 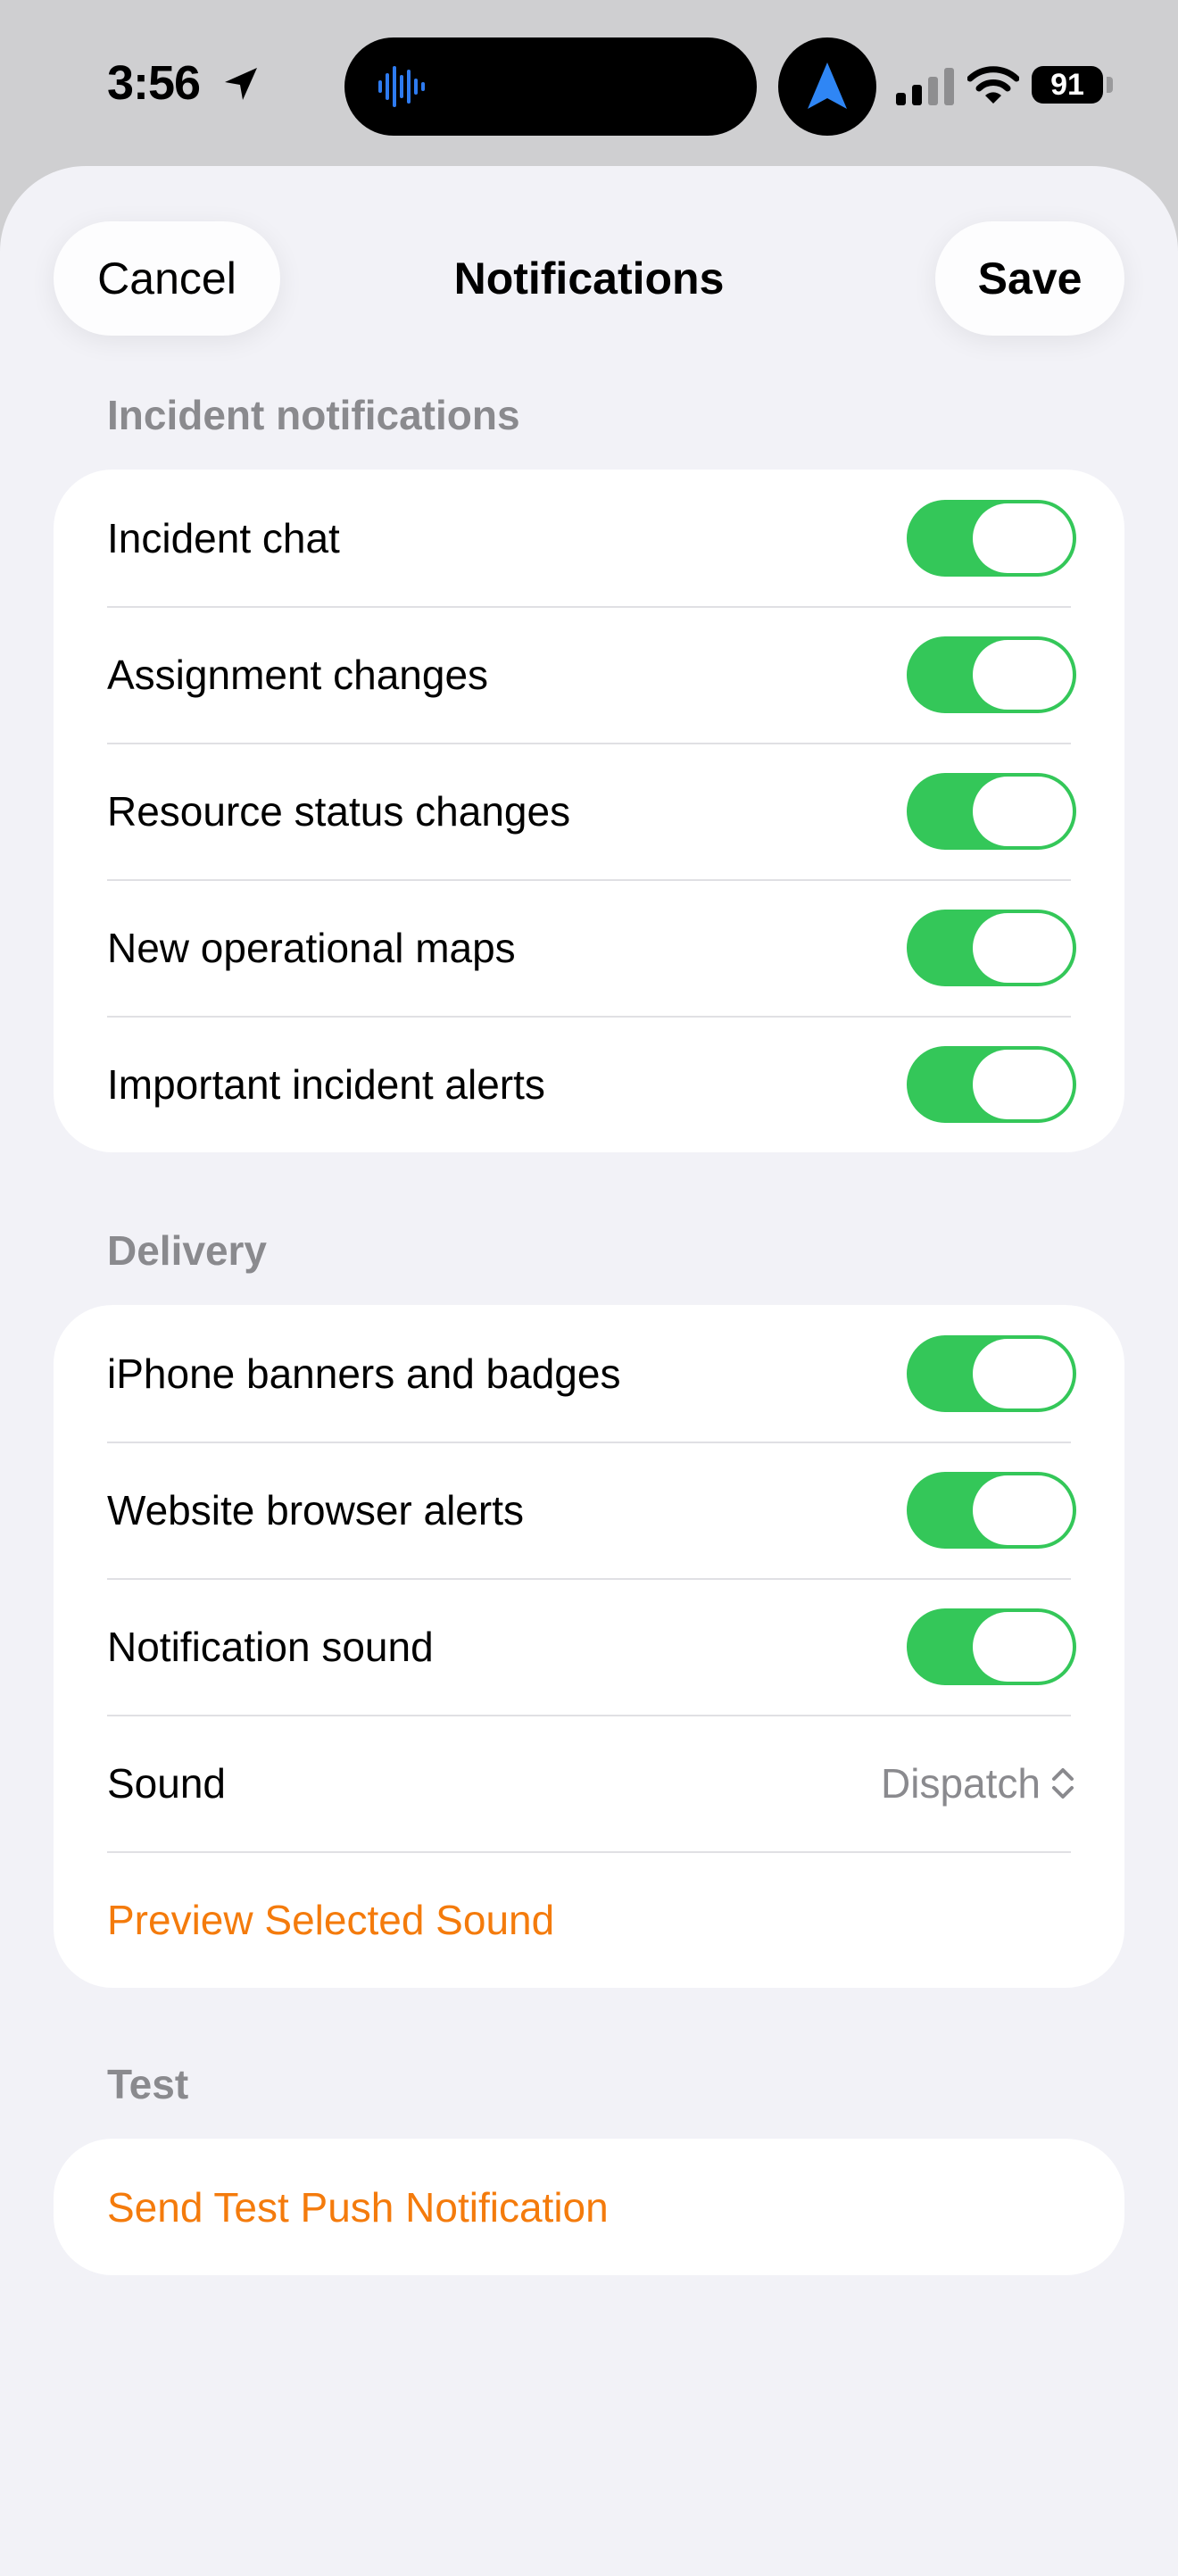 I want to click on navigation-bubble, so click(x=827, y=86).